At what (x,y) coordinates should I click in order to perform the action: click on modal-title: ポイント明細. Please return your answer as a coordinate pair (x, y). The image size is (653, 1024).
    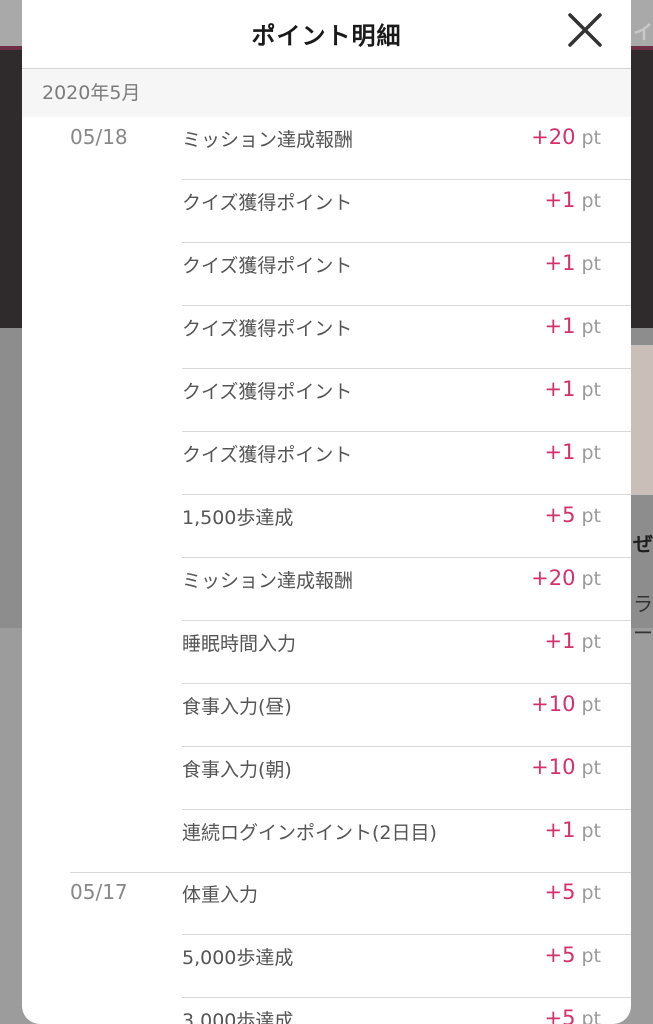
    Looking at the image, I should click on (326, 36).